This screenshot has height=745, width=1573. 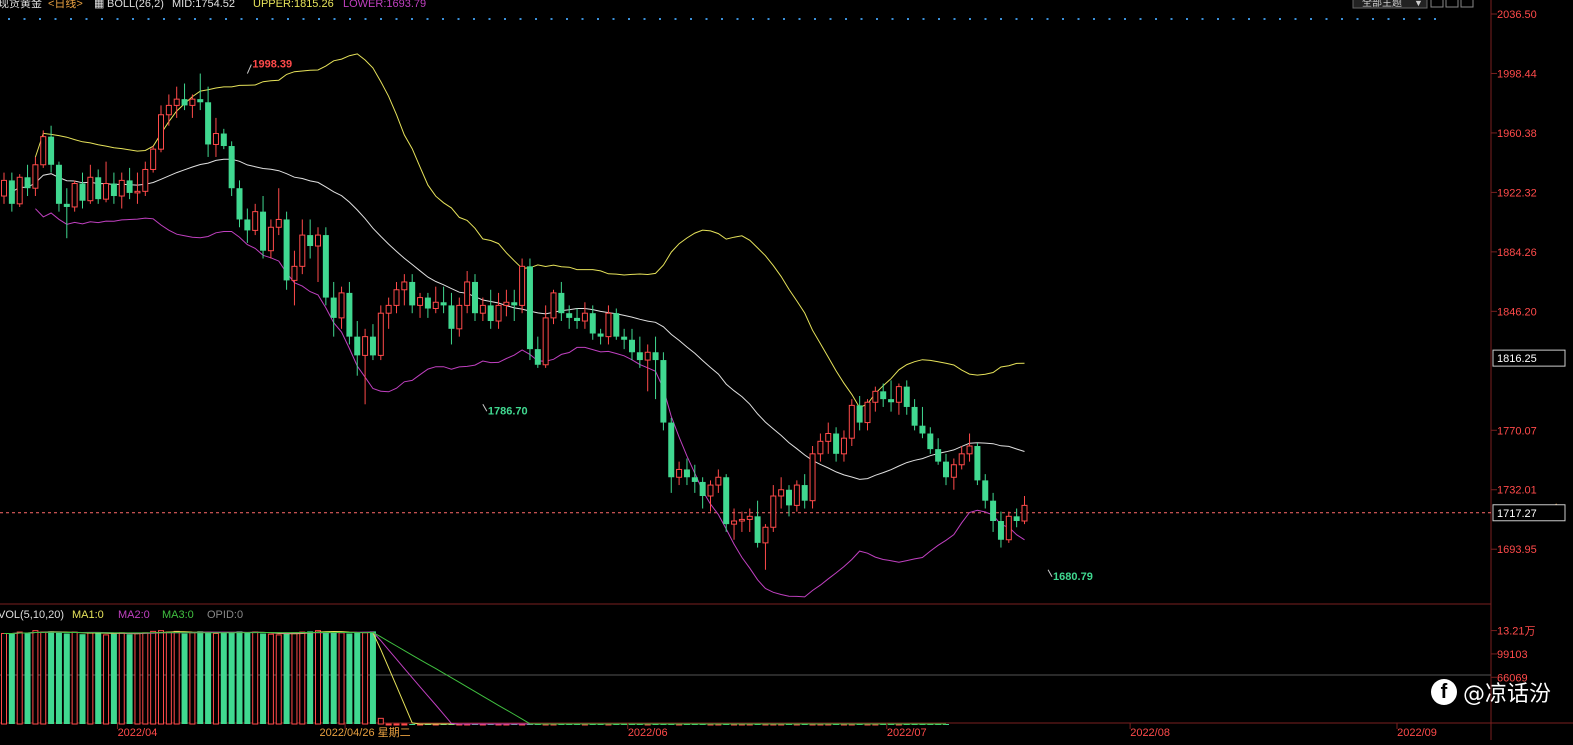 What do you see at coordinates (1437, 4) in the screenshot?
I see `layout-single-icon` at bounding box center [1437, 4].